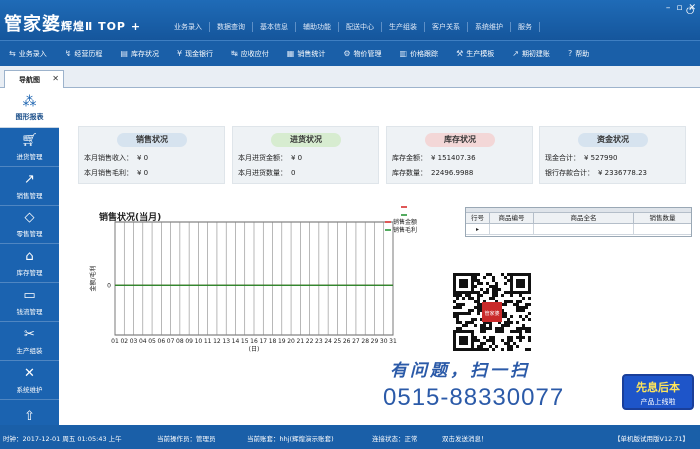 This screenshot has width=700, height=449. I want to click on toolbar-button: ? 帮助, so click(578, 54).